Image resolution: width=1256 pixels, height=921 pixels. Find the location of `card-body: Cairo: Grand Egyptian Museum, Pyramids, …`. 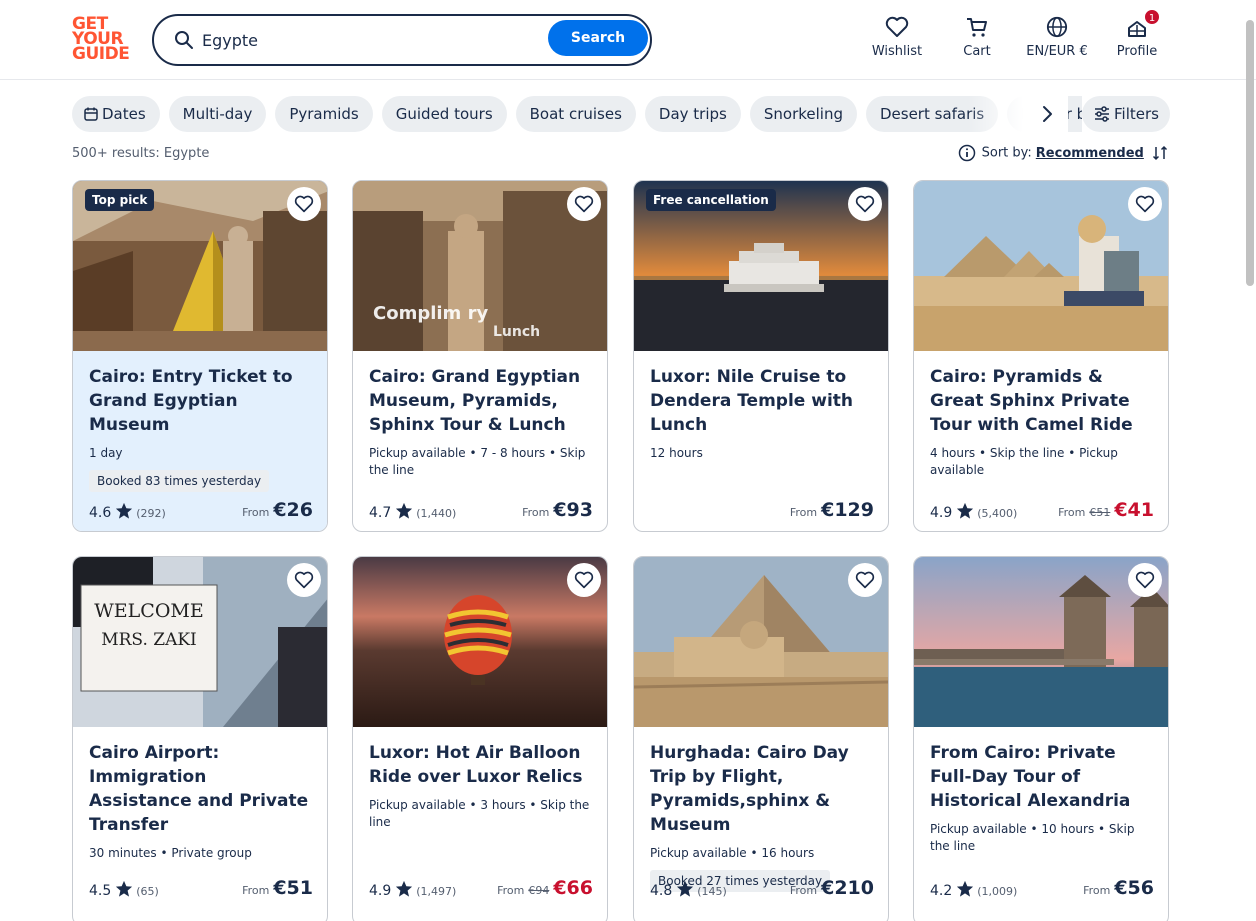

card-body: Cairo: Grand Egyptian Museum, Pyramids, … is located at coordinates (480, 441).